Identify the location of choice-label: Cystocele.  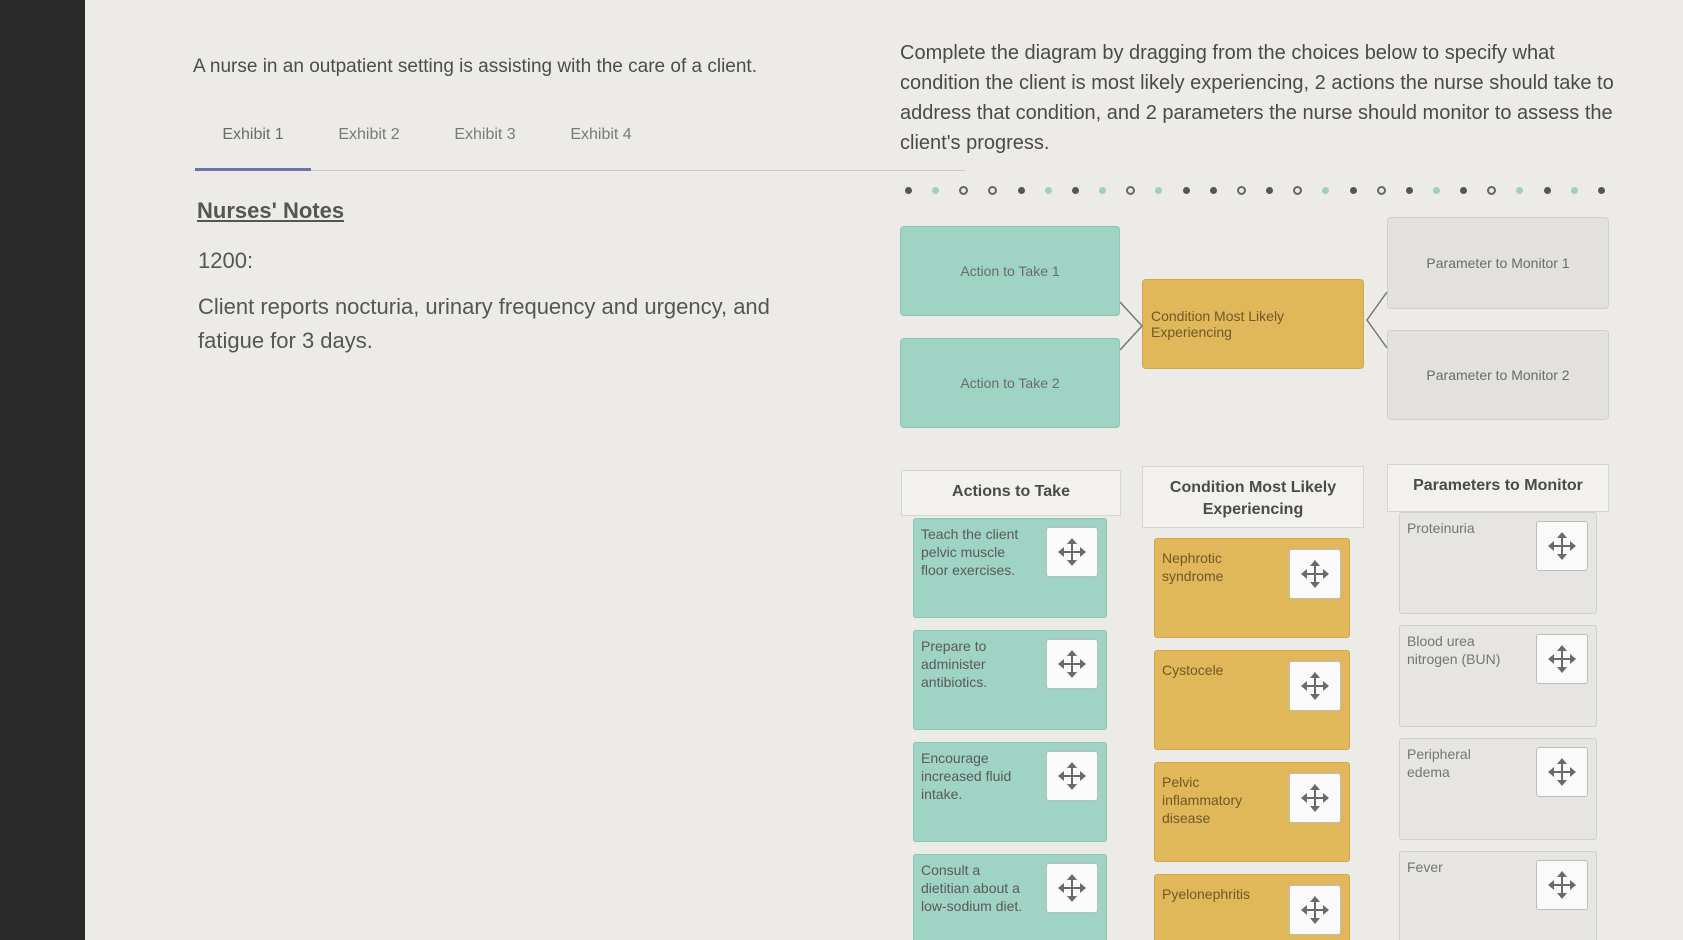
(1193, 670).